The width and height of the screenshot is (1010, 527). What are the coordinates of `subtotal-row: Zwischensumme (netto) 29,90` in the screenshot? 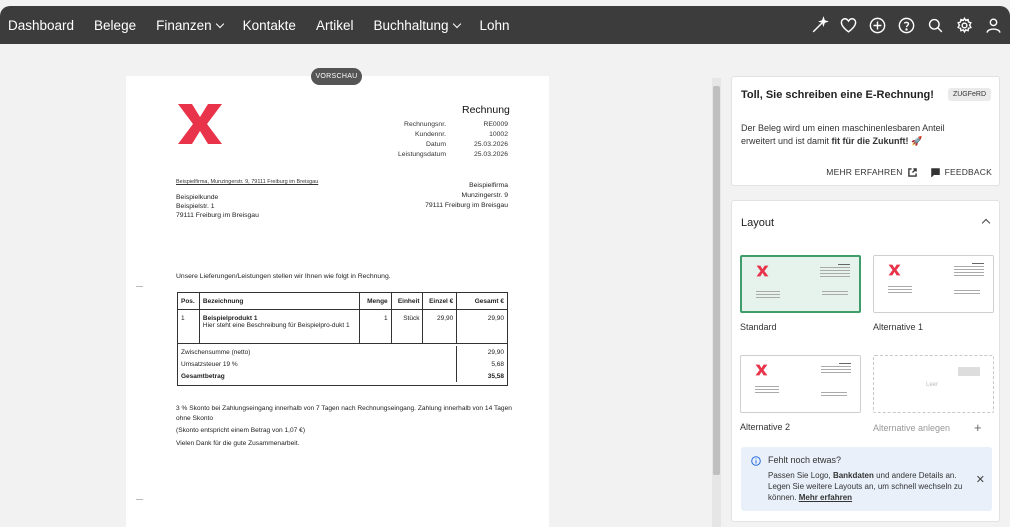 It's located at (342, 352).